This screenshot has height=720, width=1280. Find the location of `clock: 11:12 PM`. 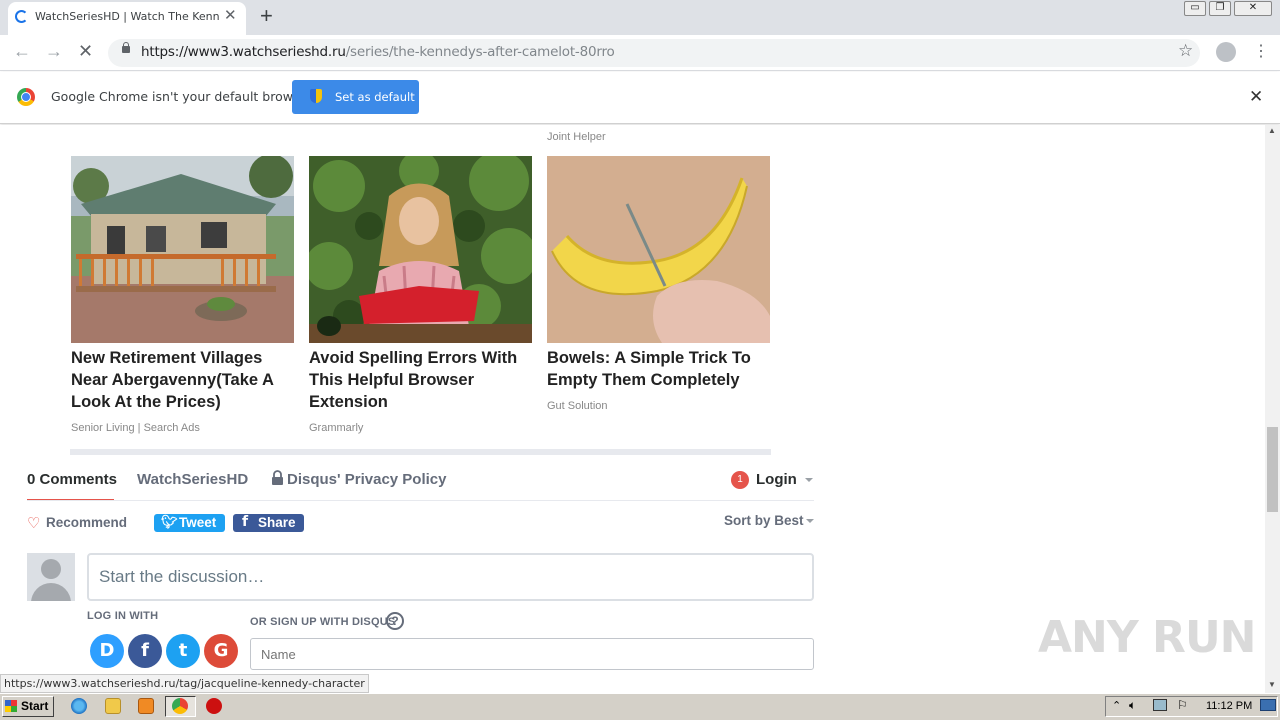

clock: 11:12 PM is located at coordinates (1229, 706).